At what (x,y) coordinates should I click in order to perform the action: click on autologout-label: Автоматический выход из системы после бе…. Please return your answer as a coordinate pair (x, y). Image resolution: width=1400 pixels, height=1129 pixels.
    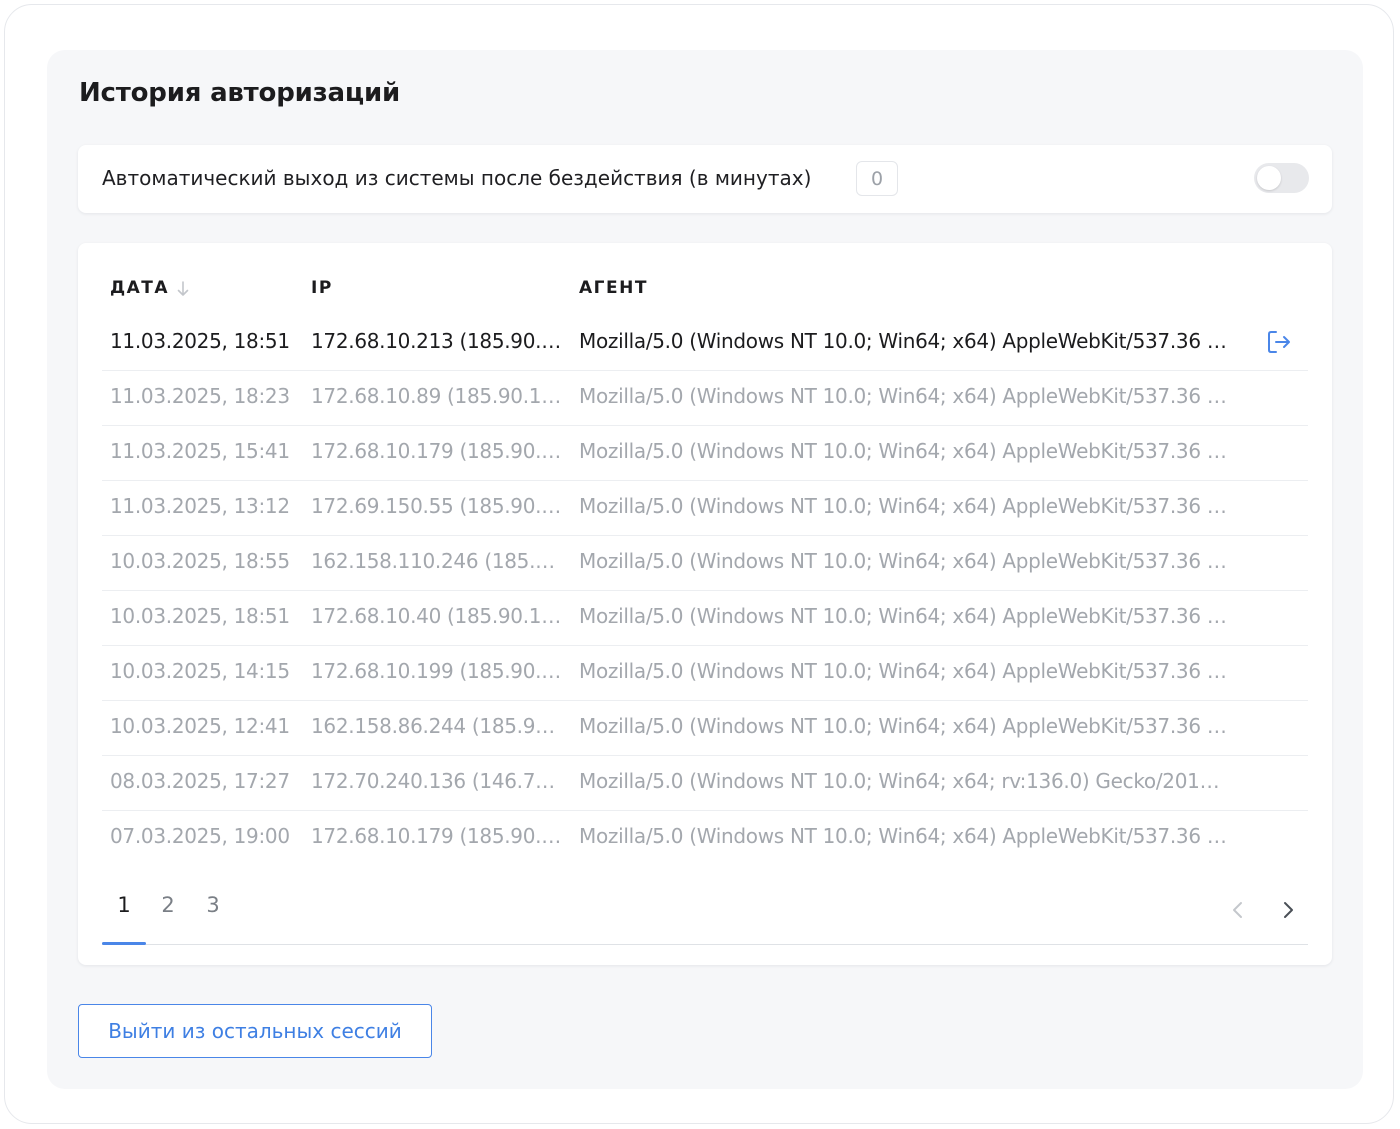
    Looking at the image, I should click on (457, 178).